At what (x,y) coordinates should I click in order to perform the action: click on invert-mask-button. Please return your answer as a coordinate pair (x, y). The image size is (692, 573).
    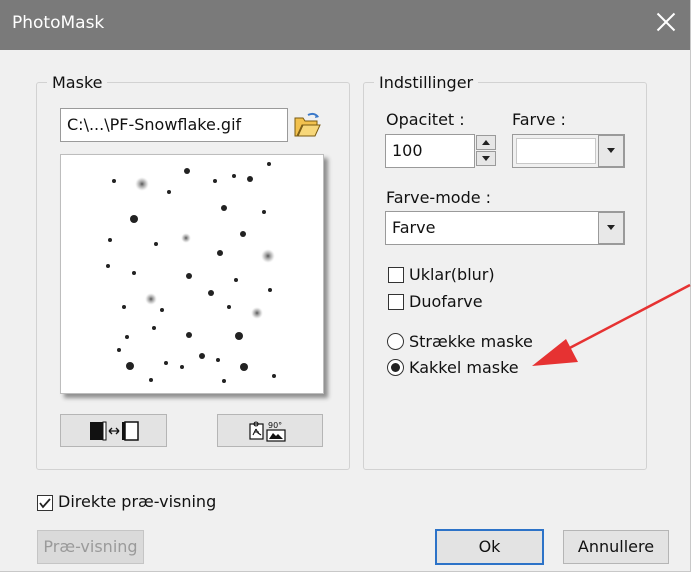
    Looking at the image, I should click on (113, 430).